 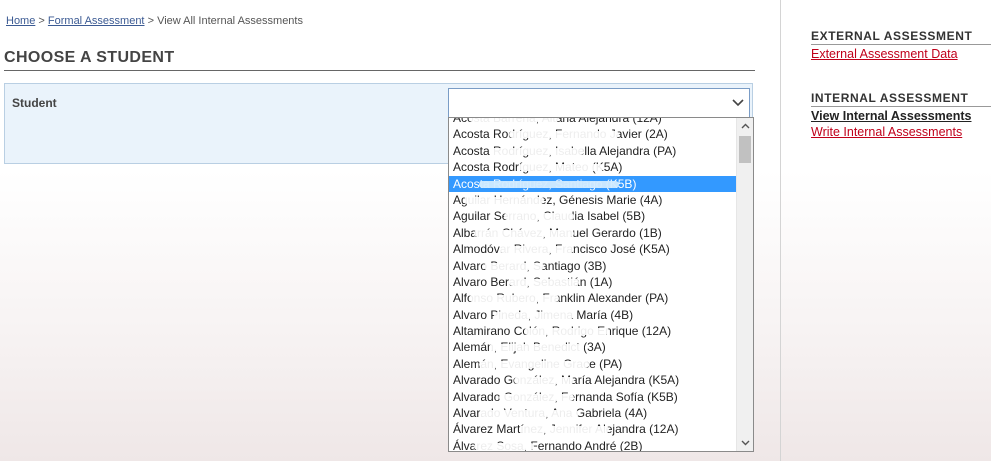 I want to click on dropdown-option: Almodóvar Rivera, Francisco José (K5A), so click(x=594, y=249).